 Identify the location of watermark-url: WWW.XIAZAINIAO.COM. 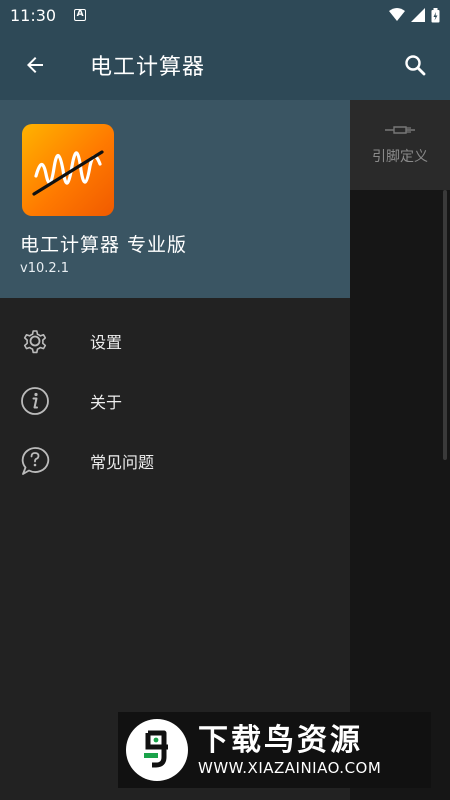
(290, 768).